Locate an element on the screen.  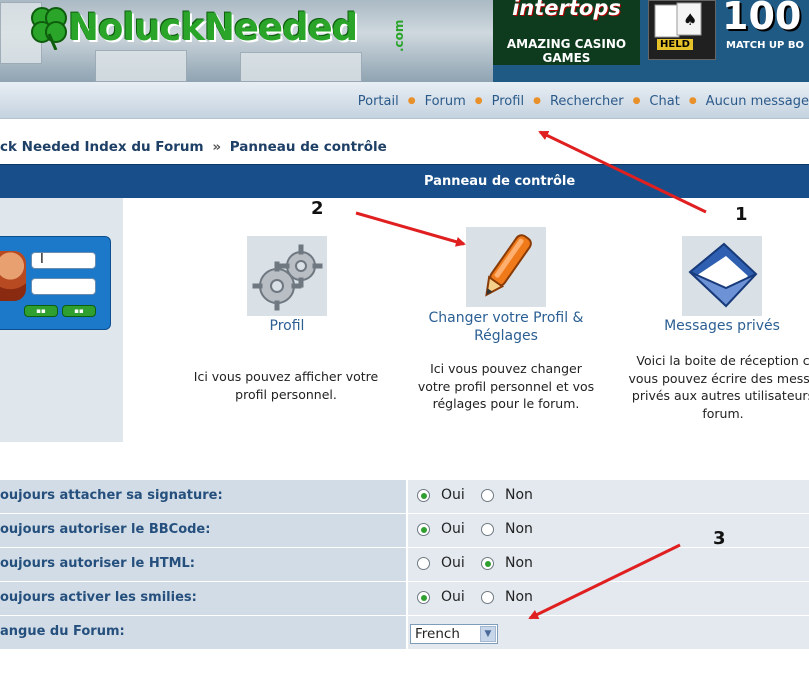
nav-link-forum: Forum is located at coordinates (445, 101).